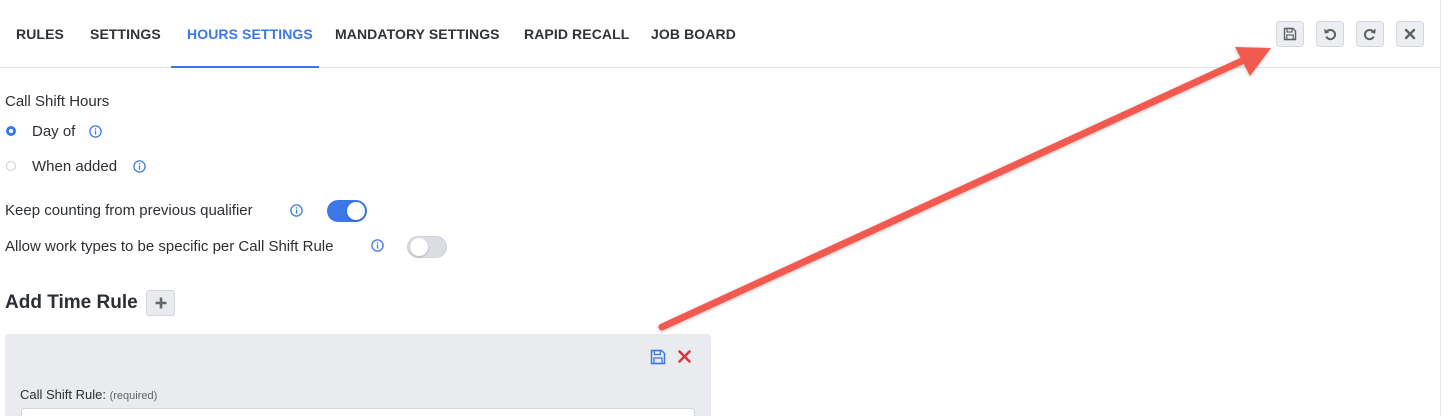 The image size is (1454, 416). I want to click on close-icon, so click(1410, 34).